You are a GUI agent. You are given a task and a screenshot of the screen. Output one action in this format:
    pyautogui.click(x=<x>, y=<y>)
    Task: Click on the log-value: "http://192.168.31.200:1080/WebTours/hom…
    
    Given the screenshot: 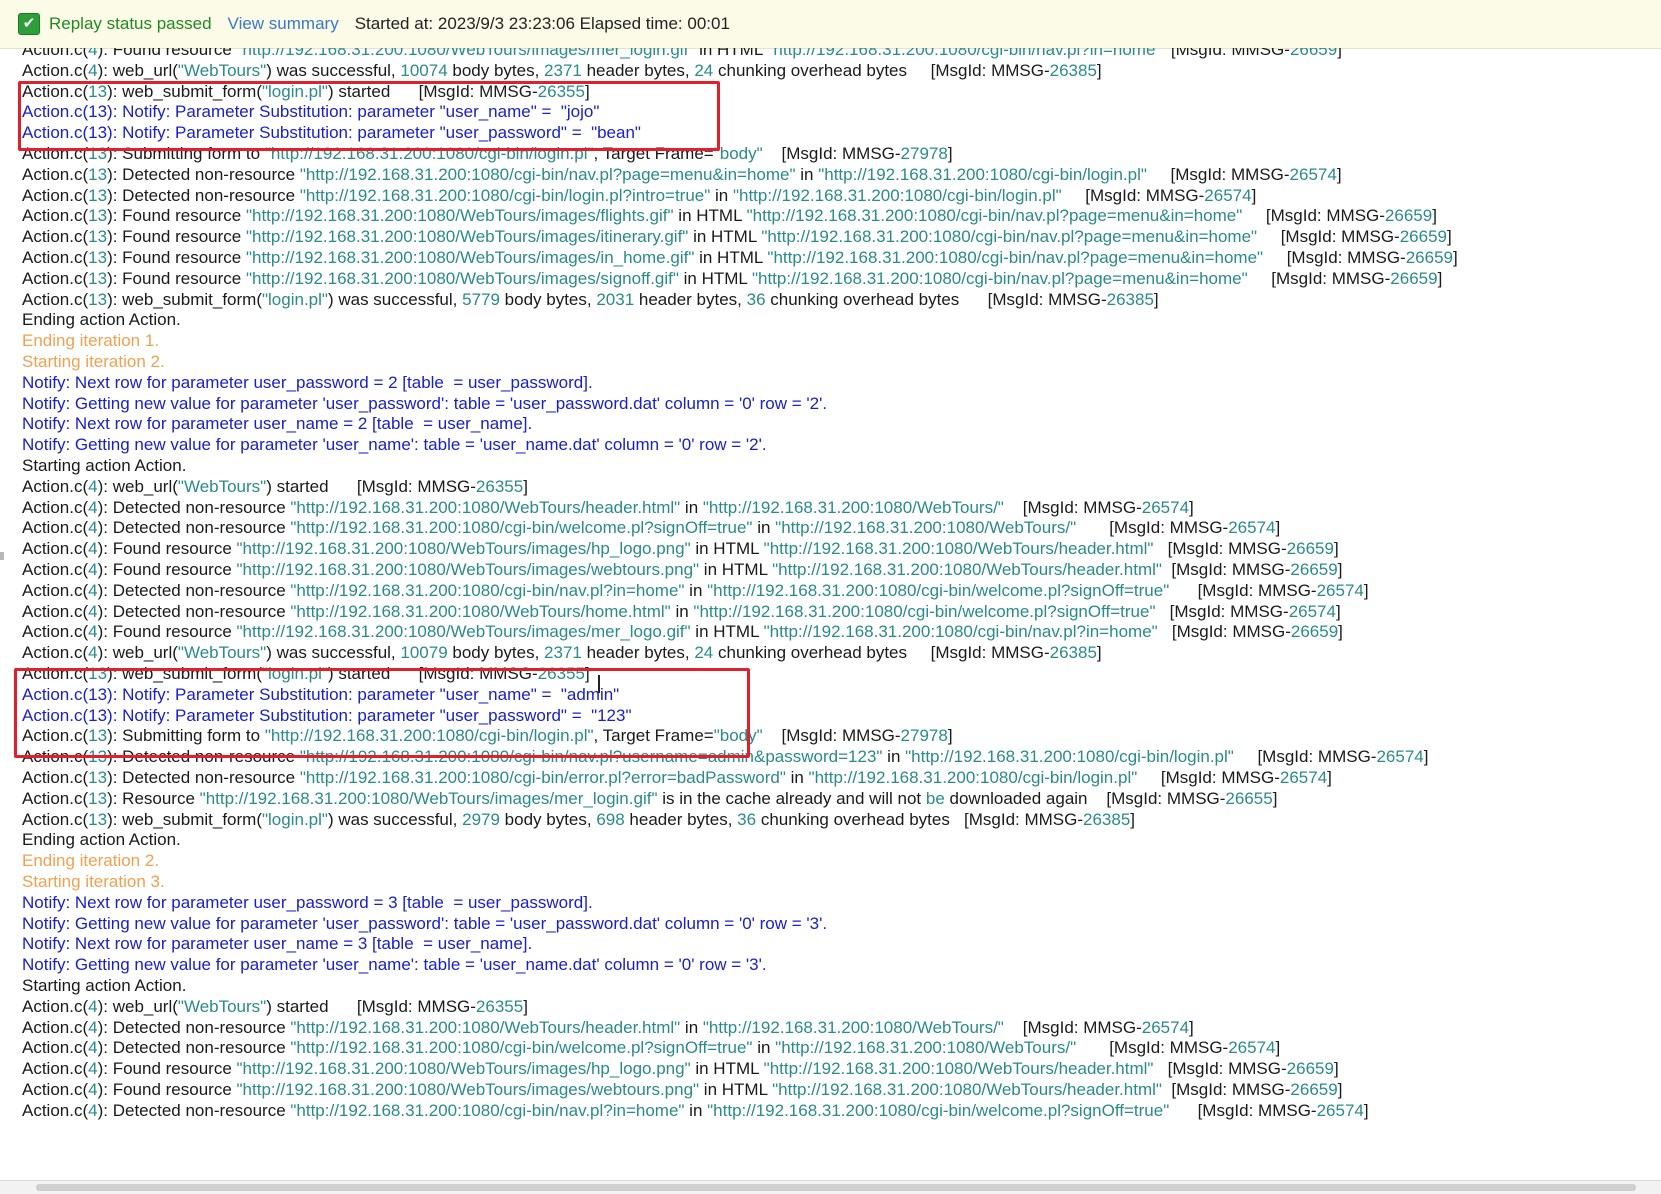 What is the action you would take?
    pyautogui.click(x=480, y=611)
    